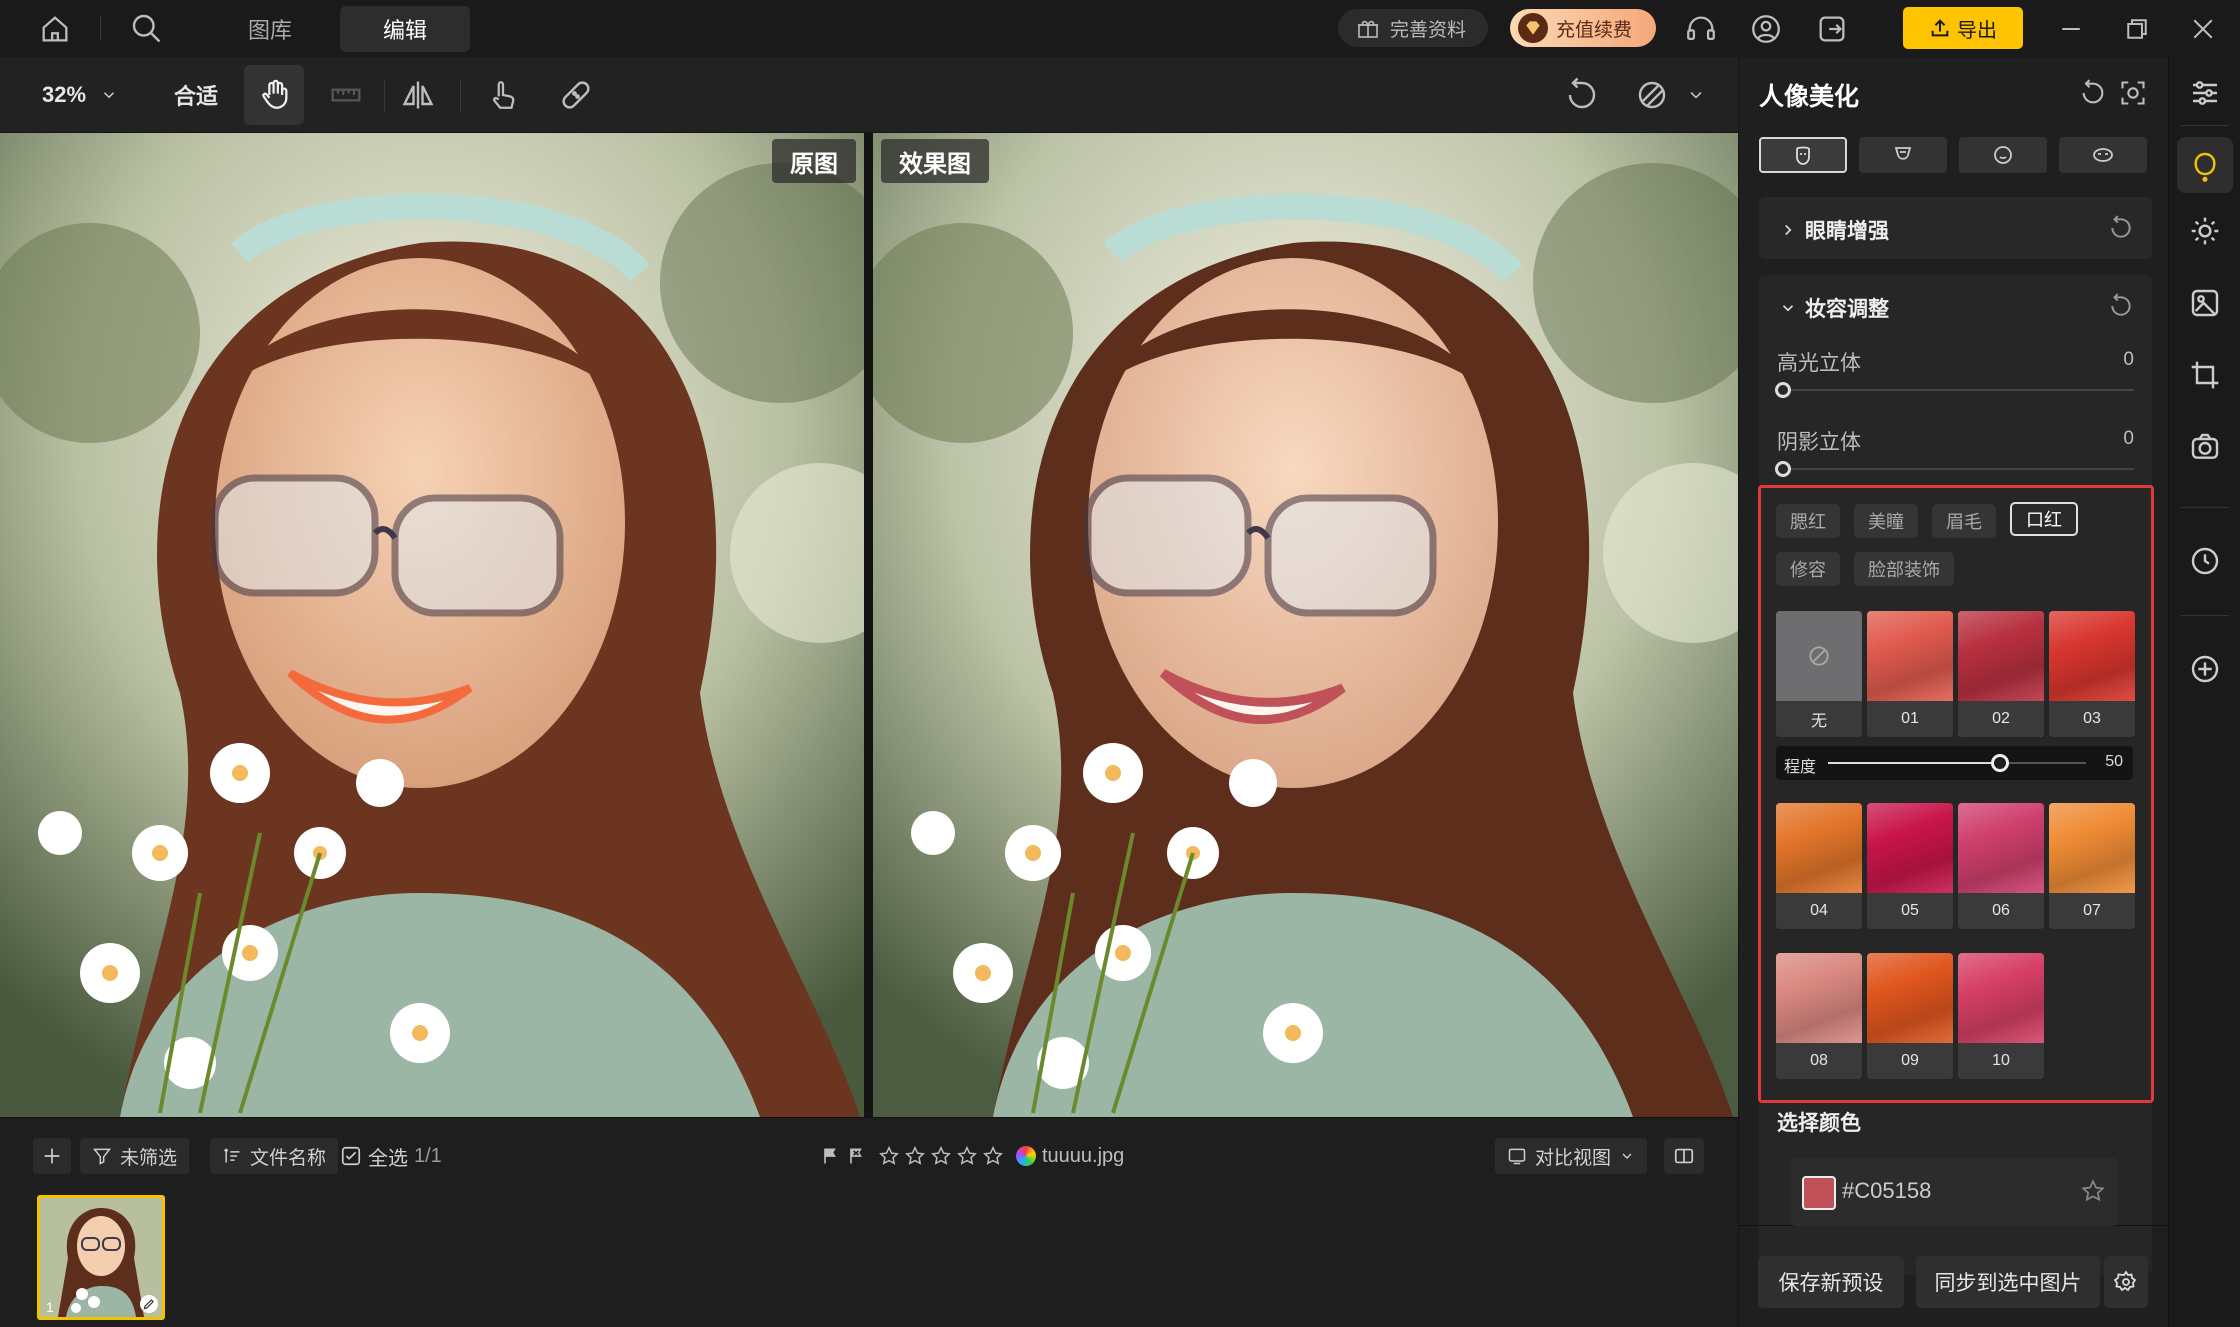 The width and height of the screenshot is (2240, 1327). I want to click on filmstrip-thumbnail: 1, so click(101, 1257).